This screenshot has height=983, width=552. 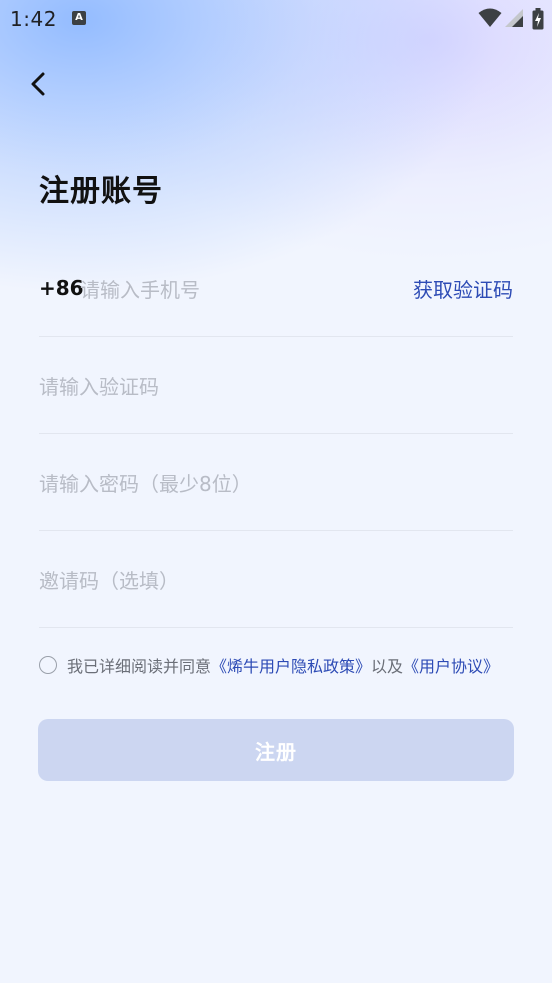 I want to click on password-field: 请输入密码（最少8位）, so click(x=276, y=482).